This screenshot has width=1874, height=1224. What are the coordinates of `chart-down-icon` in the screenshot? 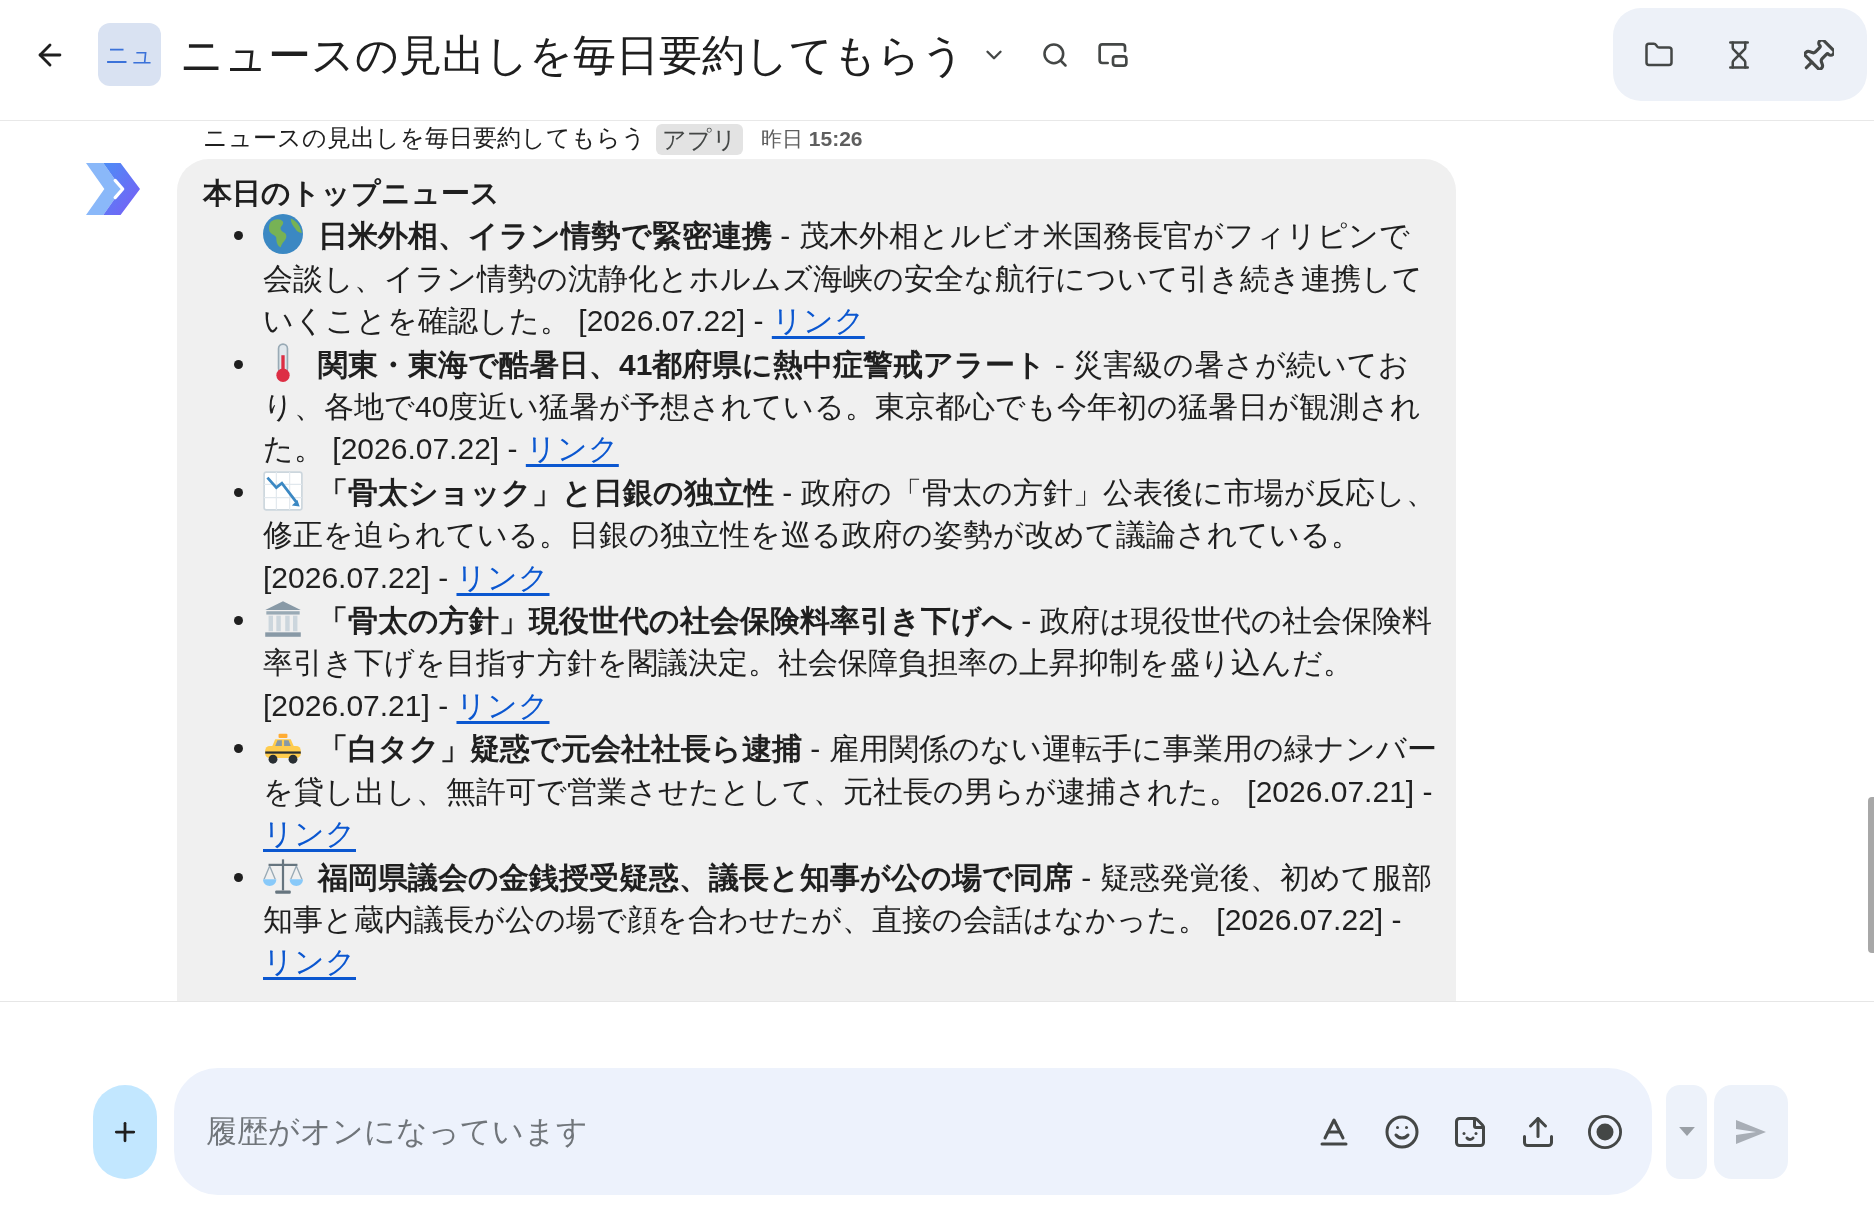 It's located at (283, 490).